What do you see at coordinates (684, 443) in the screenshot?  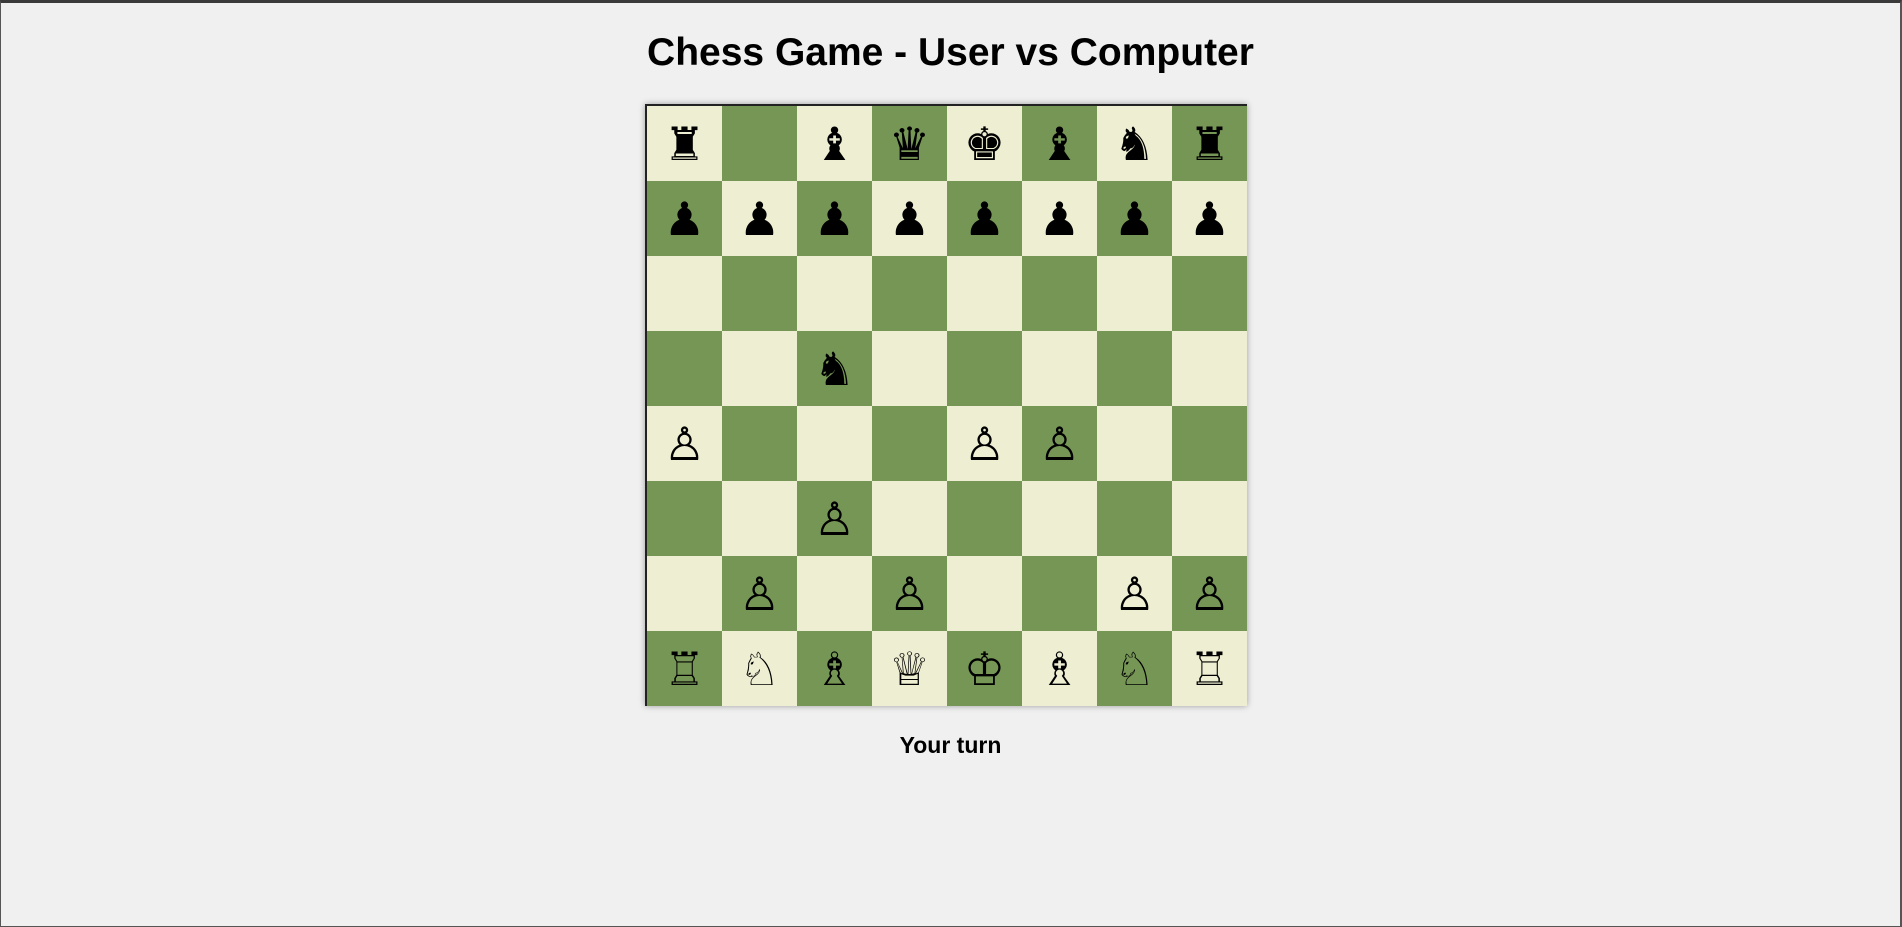 I see `square-a4-white-pawn-icon: ♙` at bounding box center [684, 443].